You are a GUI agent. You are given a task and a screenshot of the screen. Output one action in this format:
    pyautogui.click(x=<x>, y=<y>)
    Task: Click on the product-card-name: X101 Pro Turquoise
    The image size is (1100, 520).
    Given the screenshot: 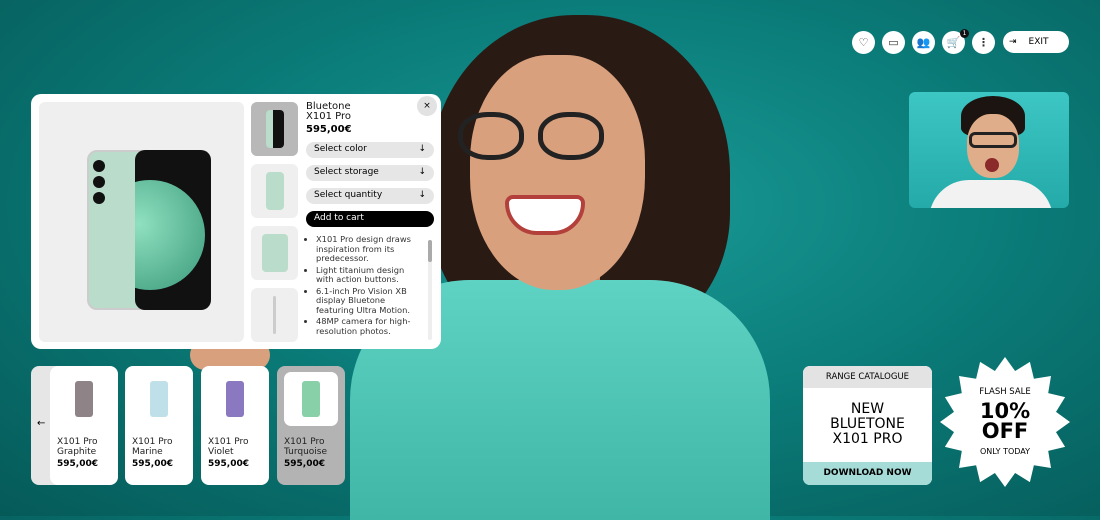 What is the action you would take?
    pyautogui.click(x=306, y=447)
    